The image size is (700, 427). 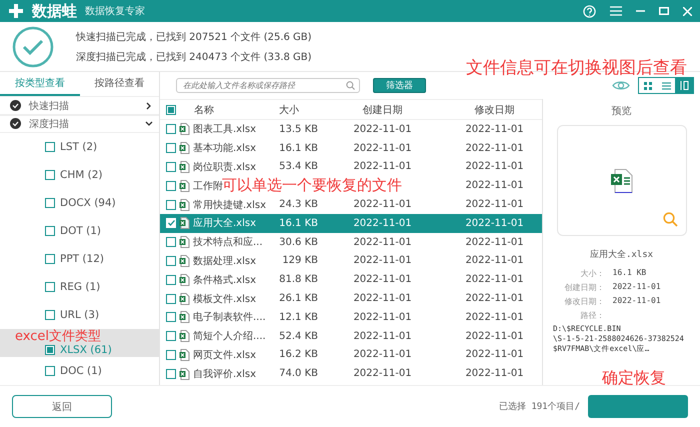 I want to click on file-type-label: LST (2), so click(x=79, y=146).